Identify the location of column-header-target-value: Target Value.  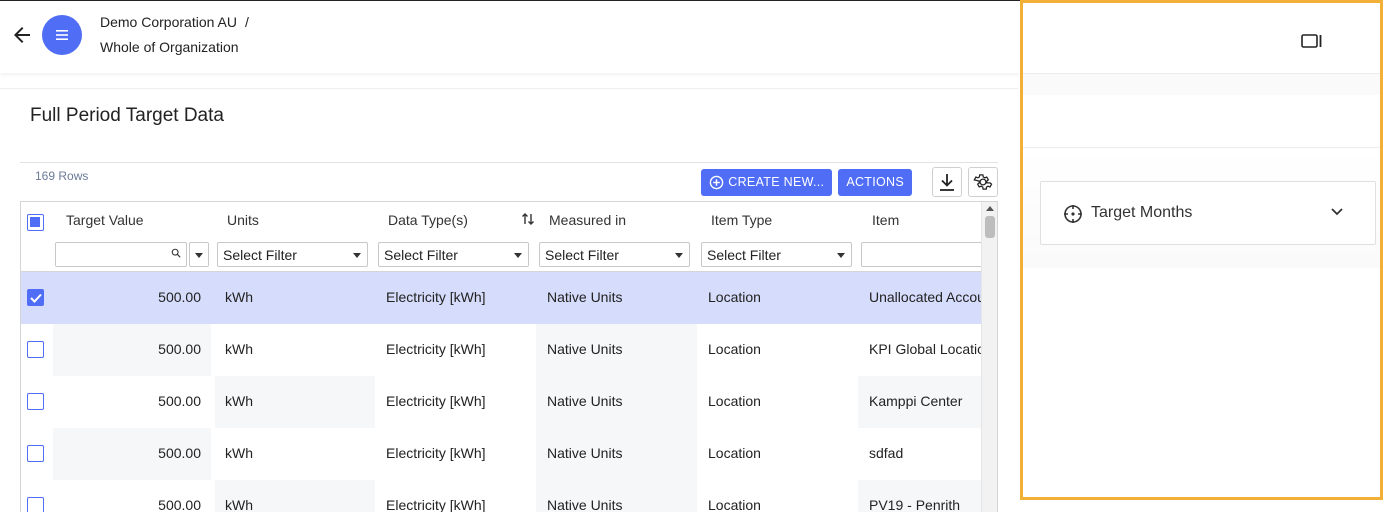
(105, 220).